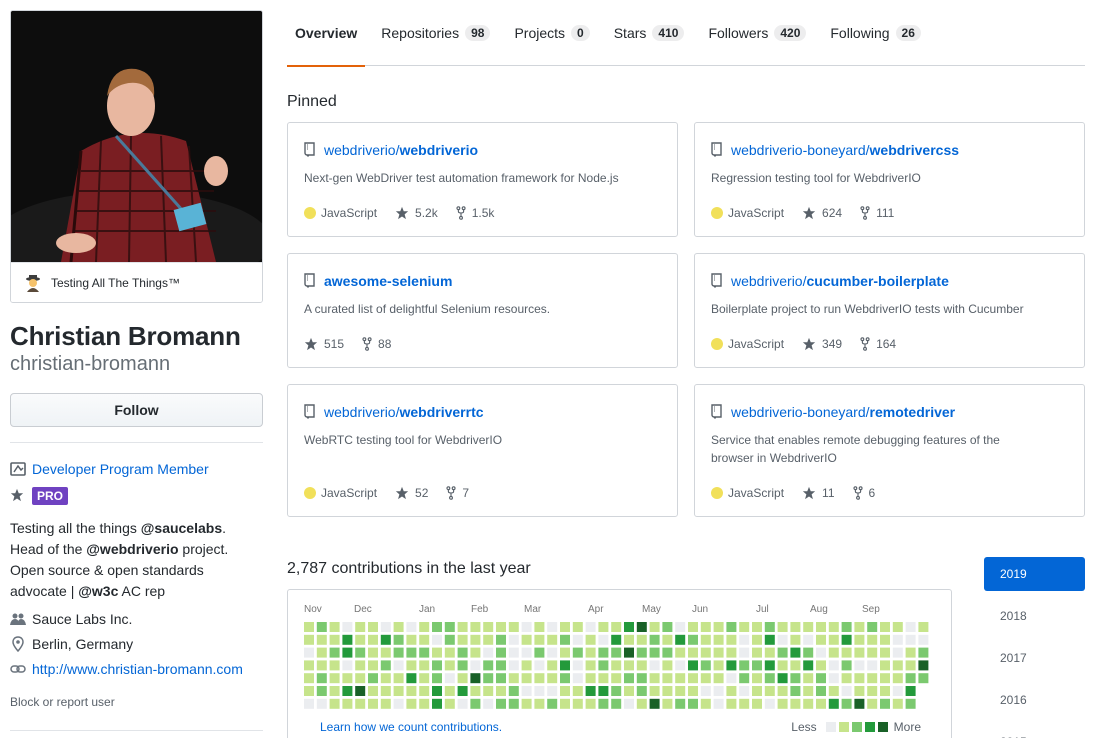 The image size is (1096, 738). I want to click on repo-link: awesome-selenium, so click(388, 281).